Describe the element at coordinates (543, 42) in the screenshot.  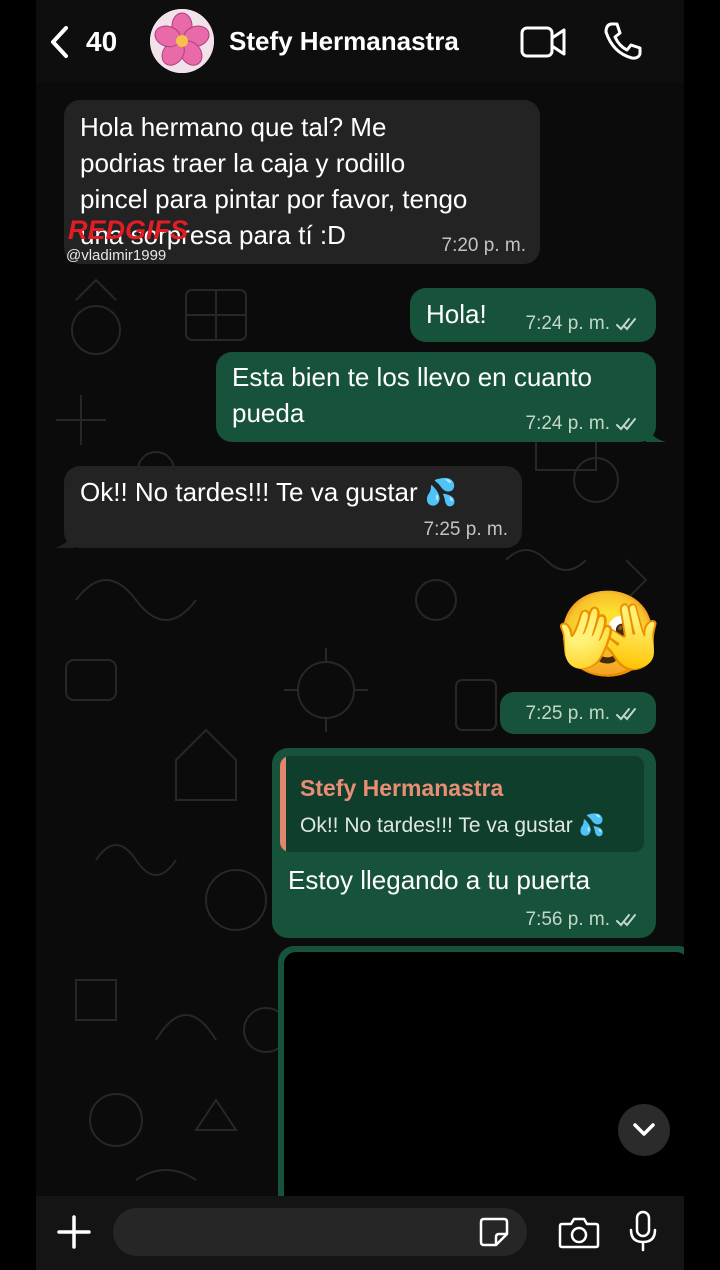
I see `video-call-icon` at that location.